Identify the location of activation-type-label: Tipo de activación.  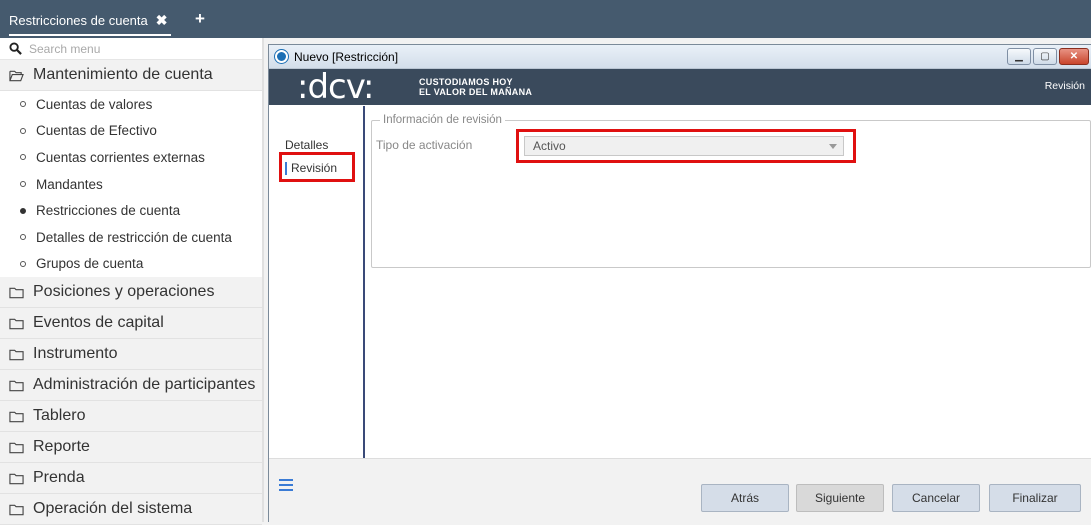
(424, 145).